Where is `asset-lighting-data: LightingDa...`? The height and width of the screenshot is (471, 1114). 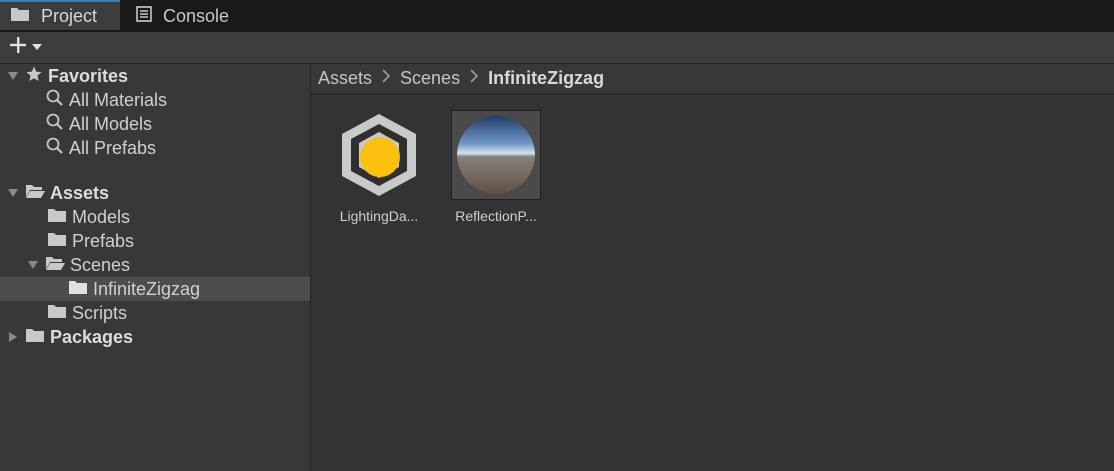 asset-lighting-data: LightingDa... is located at coordinates (379, 167).